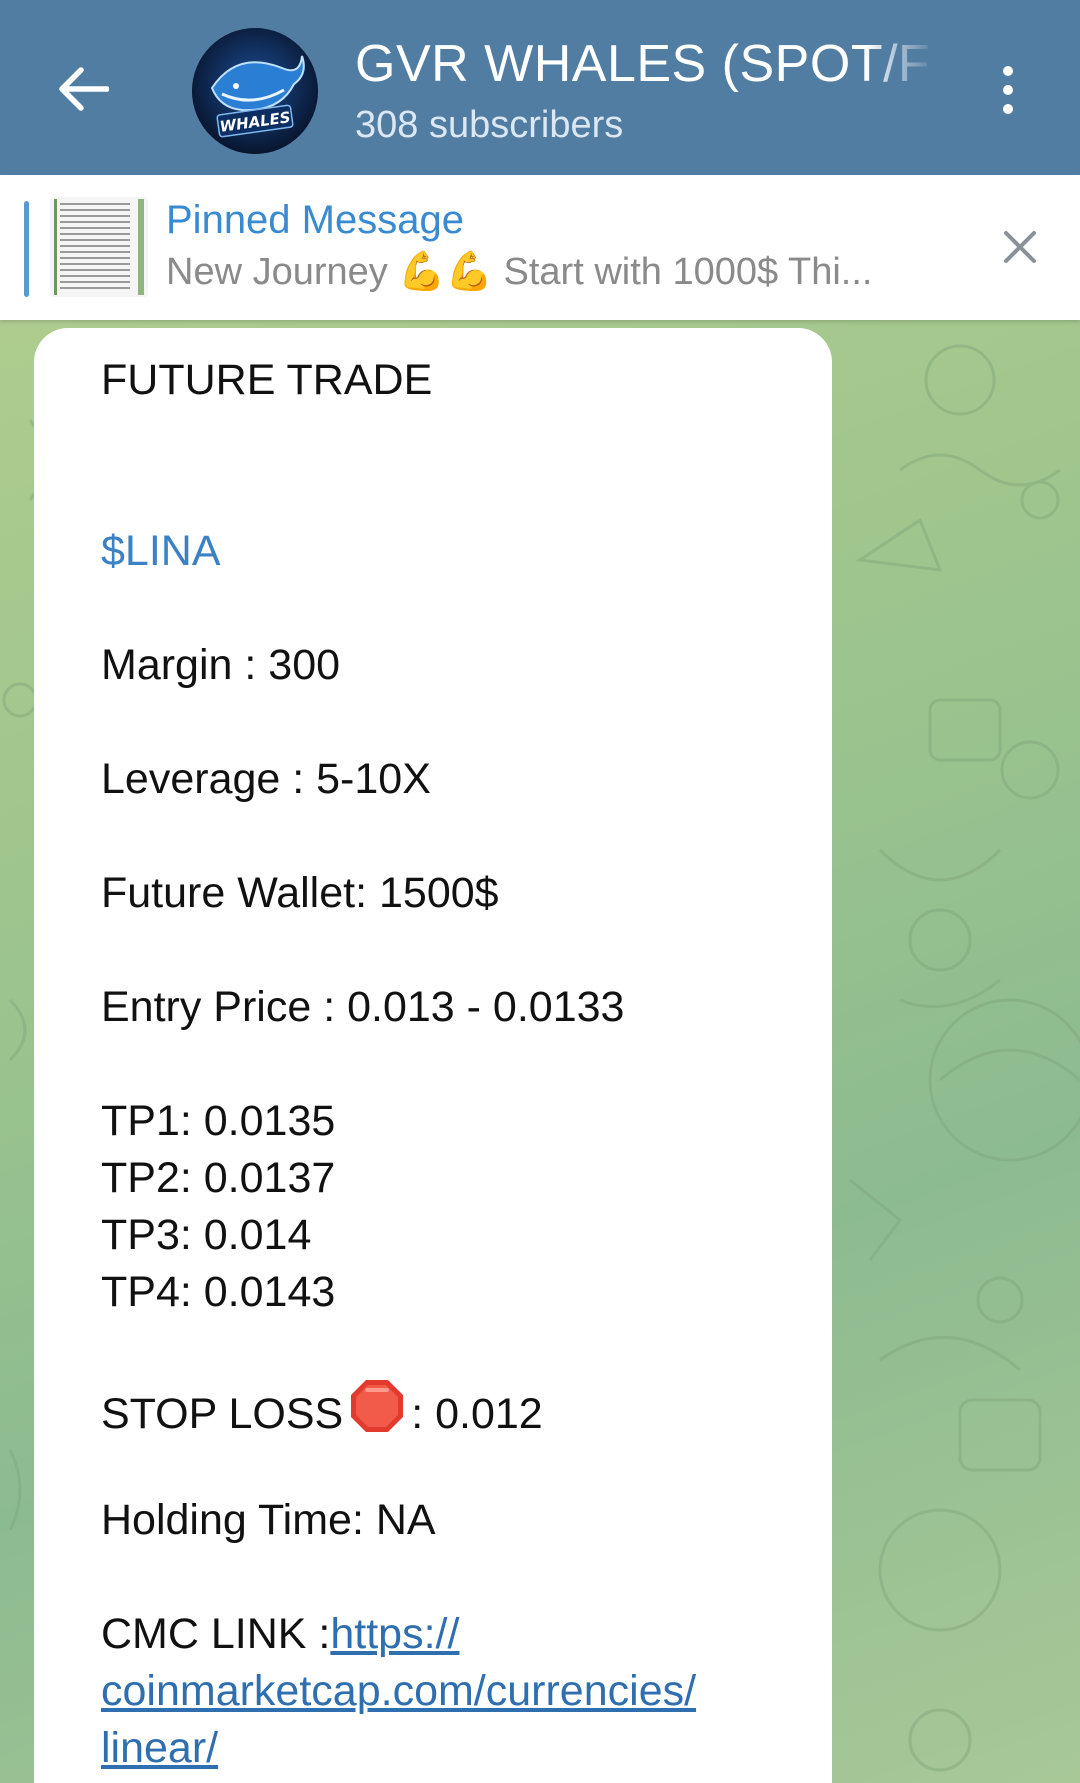  Describe the element at coordinates (315, 220) in the screenshot. I see `pinned-title: Pinned Message` at that location.